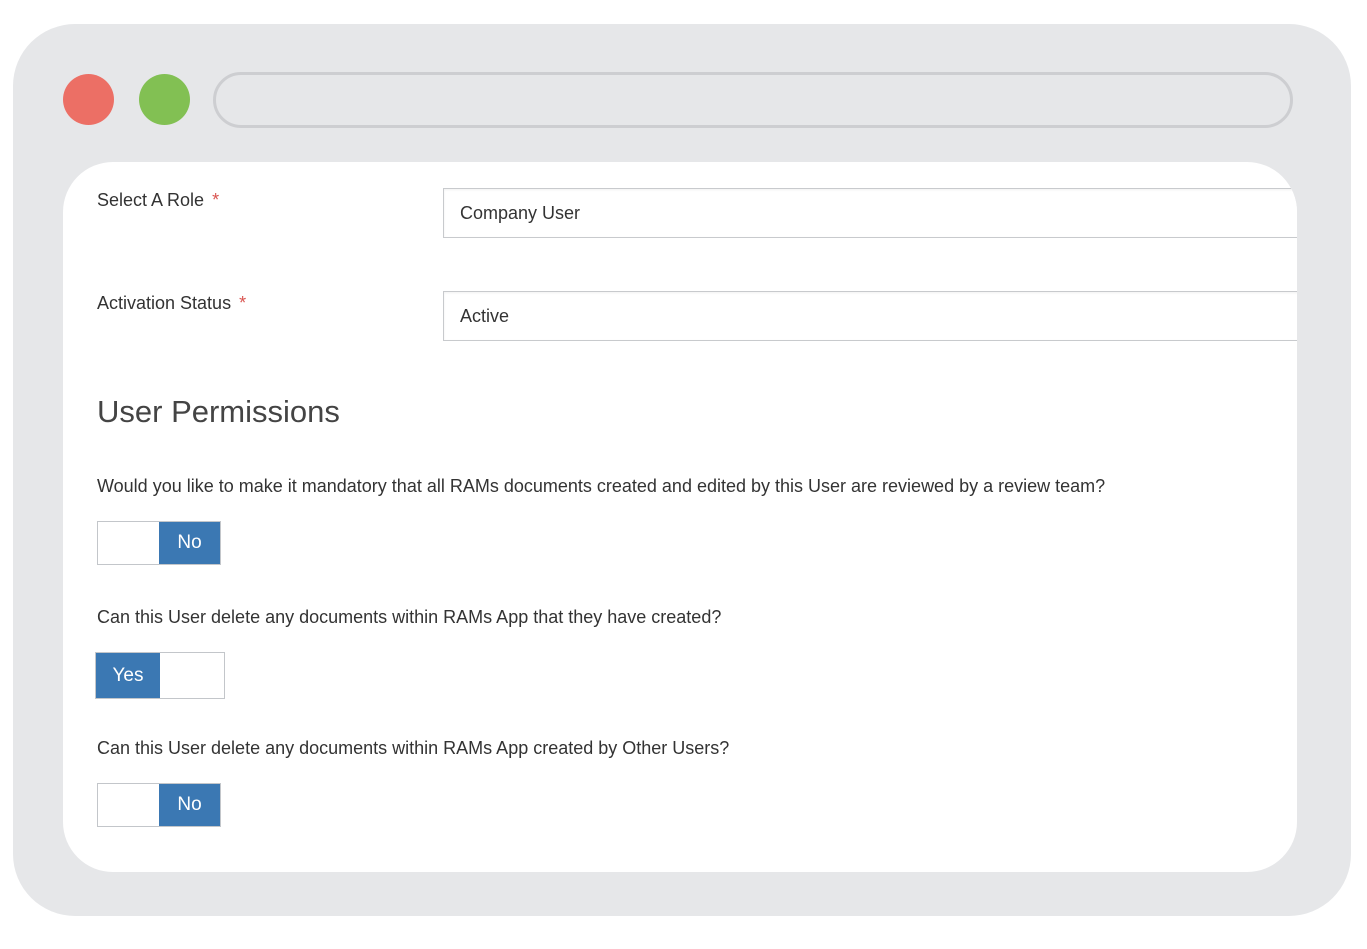 The image size is (1367, 949). I want to click on toggle-state-yes: Yes, so click(128, 675).